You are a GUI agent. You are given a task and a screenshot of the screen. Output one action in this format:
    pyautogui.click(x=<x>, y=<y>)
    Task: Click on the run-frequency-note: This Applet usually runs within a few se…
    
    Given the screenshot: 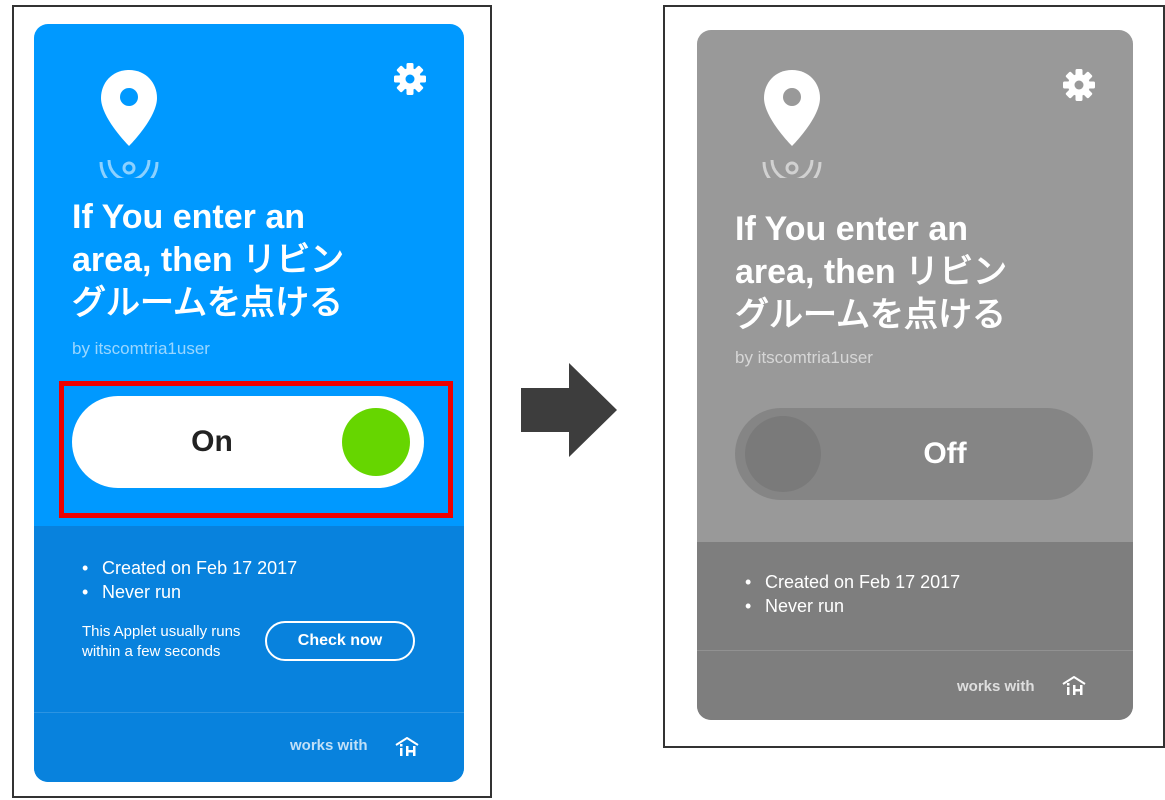 What is the action you would take?
    pyautogui.click(x=161, y=641)
    